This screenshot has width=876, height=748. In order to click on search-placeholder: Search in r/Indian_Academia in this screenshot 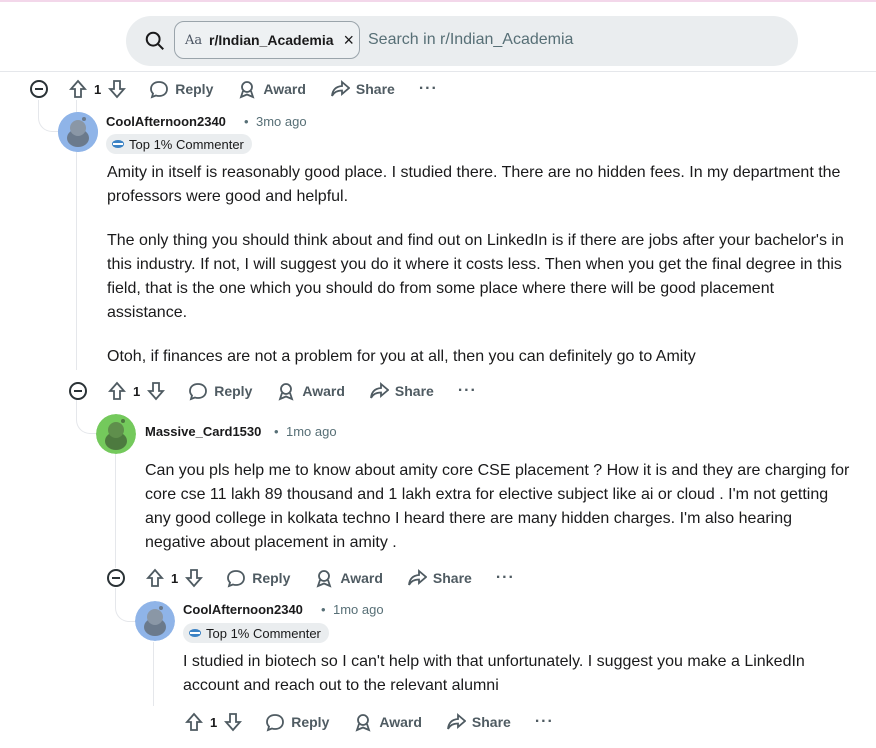, I will do `click(470, 40)`.